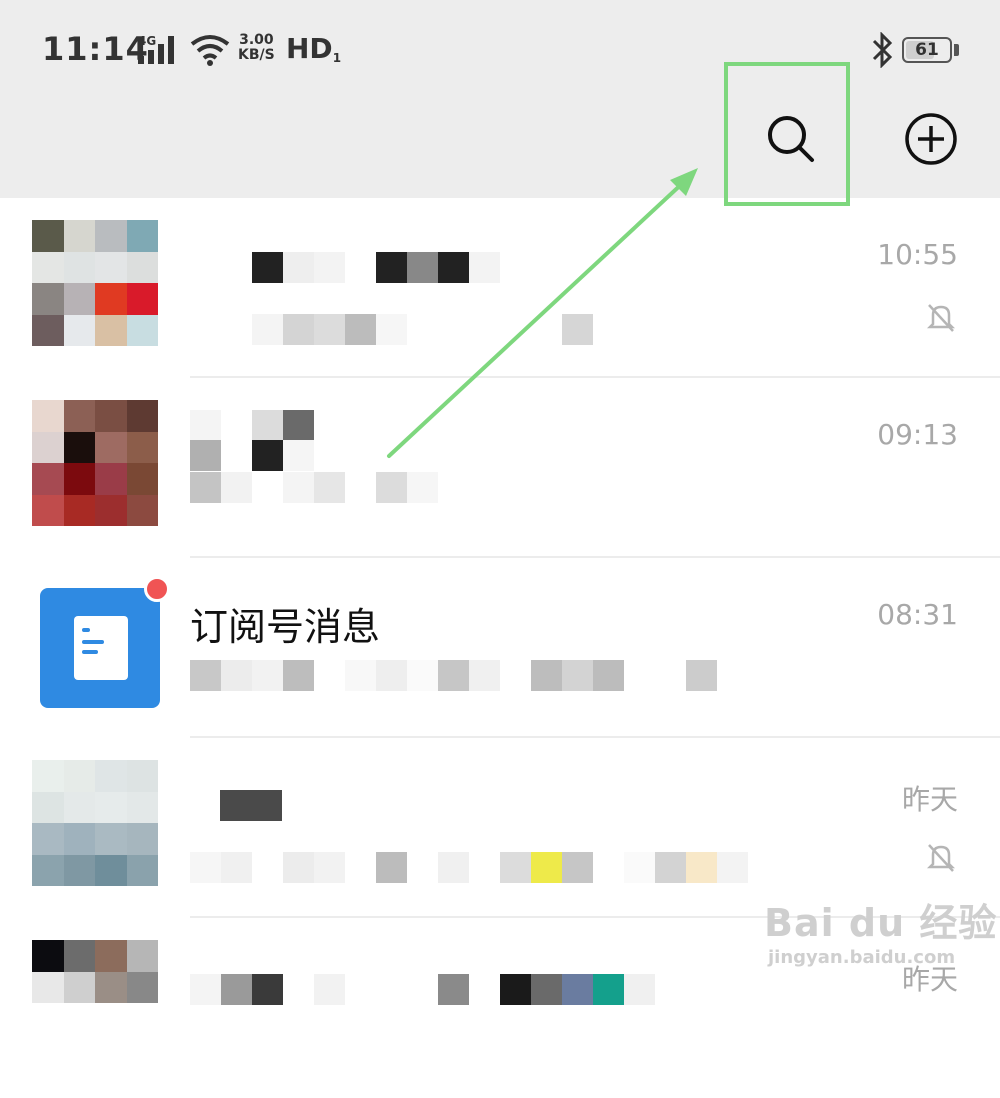 The height and width of the screenshot is (1098, 1000). What do you see at coordinates (542, 313) in the screenshot?
I see `tutorial-arrow` at bounding box center [542, 313].